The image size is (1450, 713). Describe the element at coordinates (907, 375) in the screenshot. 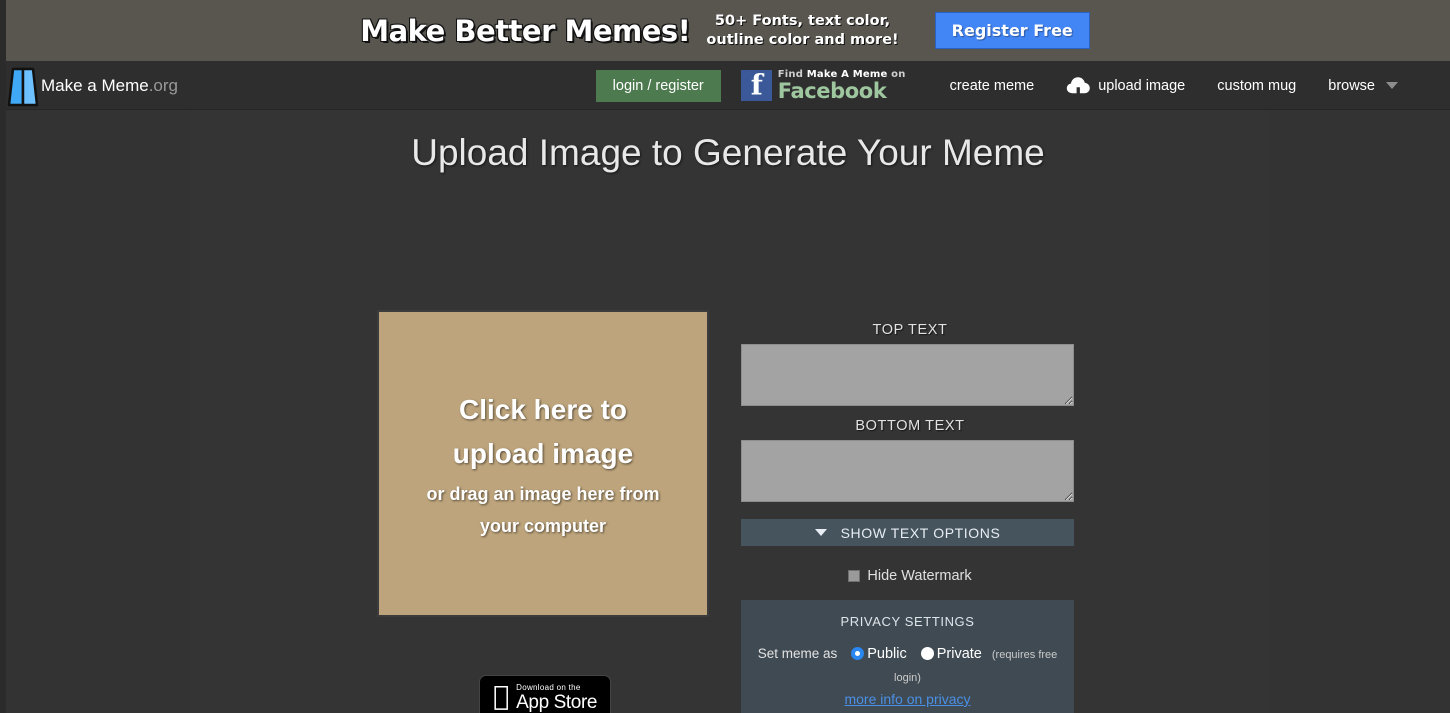

I see `top-text-input` at that location.